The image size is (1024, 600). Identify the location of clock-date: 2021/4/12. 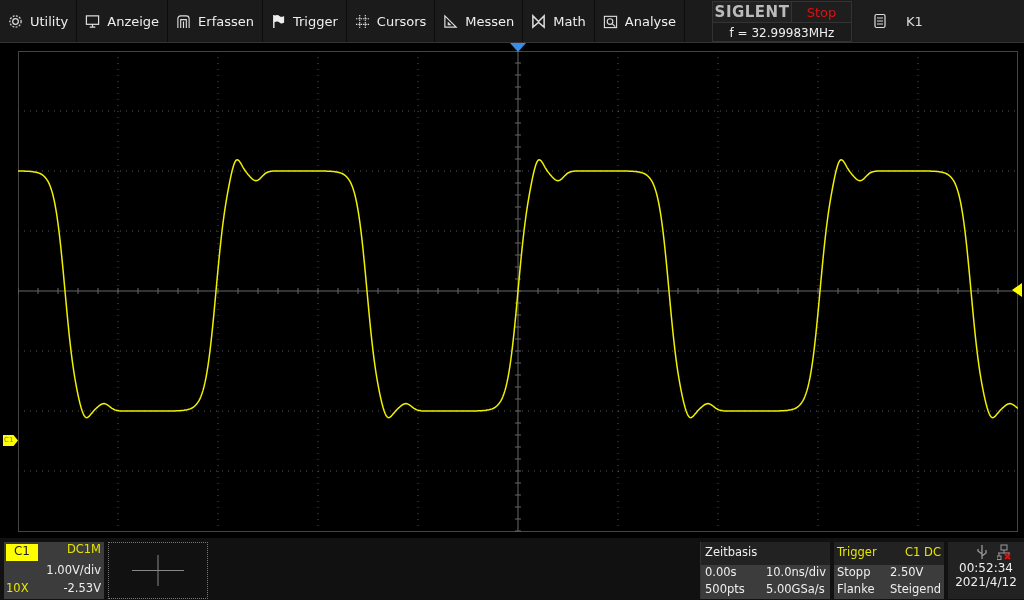
(986, 582).